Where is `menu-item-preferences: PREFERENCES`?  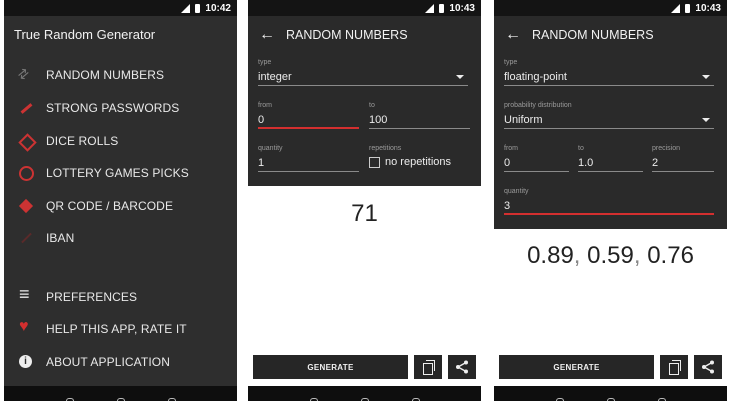 menu-item-preferences: PREFERENCES is located at coordinates (120, 297).